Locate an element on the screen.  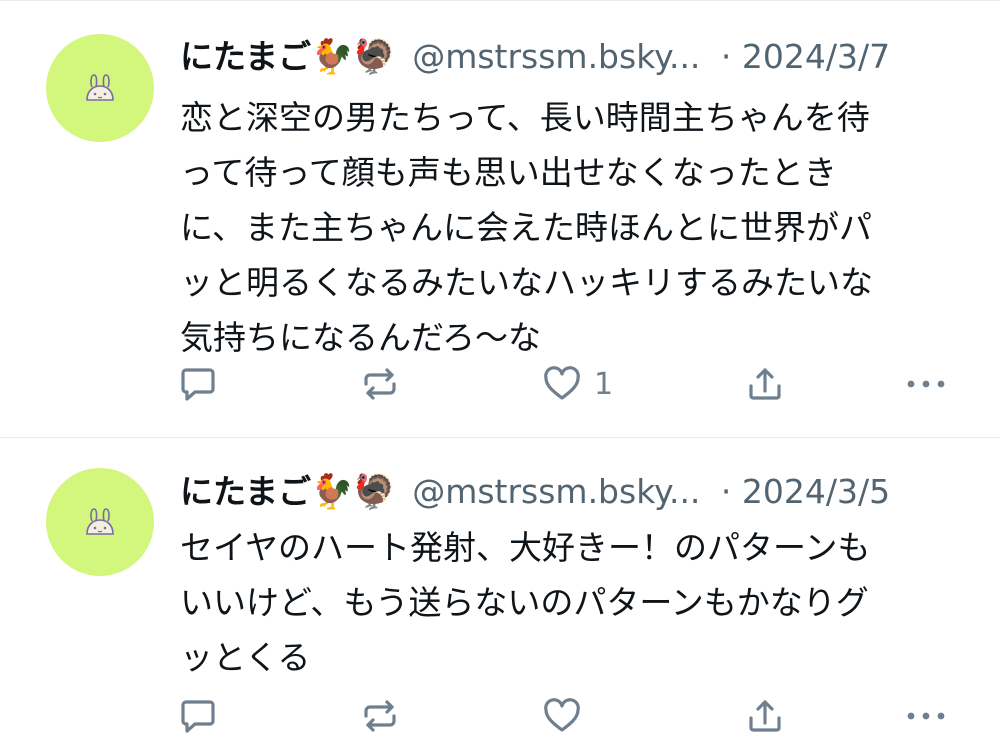
like-button is located at coordinates (568, 716).